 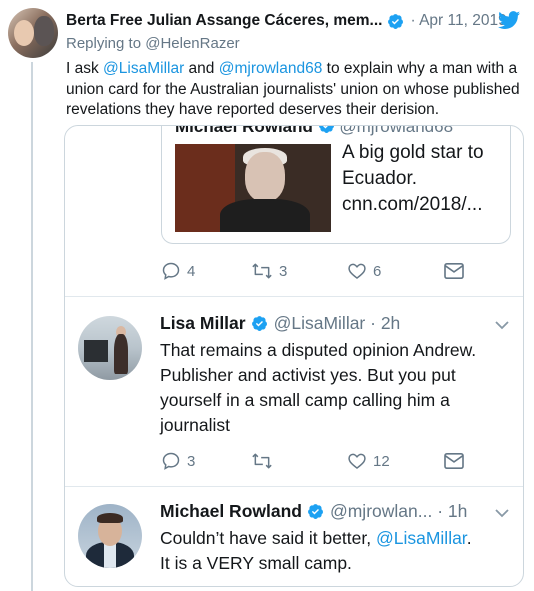 What do you see at coordinates (201, 68) in the screenshot?
I see `tweet-text-part: and` at bounding box center [201, 68].